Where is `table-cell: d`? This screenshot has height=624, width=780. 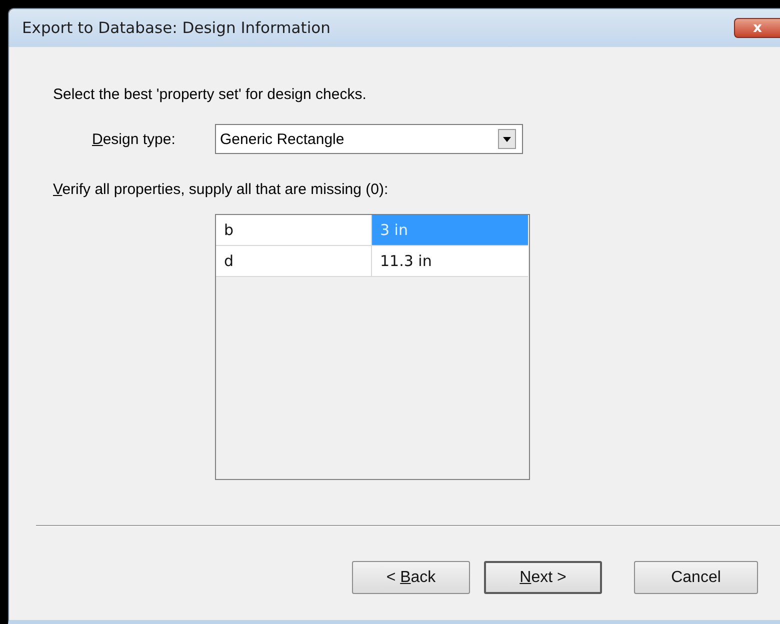
table-cell: d is located at coordinates (294, 261).